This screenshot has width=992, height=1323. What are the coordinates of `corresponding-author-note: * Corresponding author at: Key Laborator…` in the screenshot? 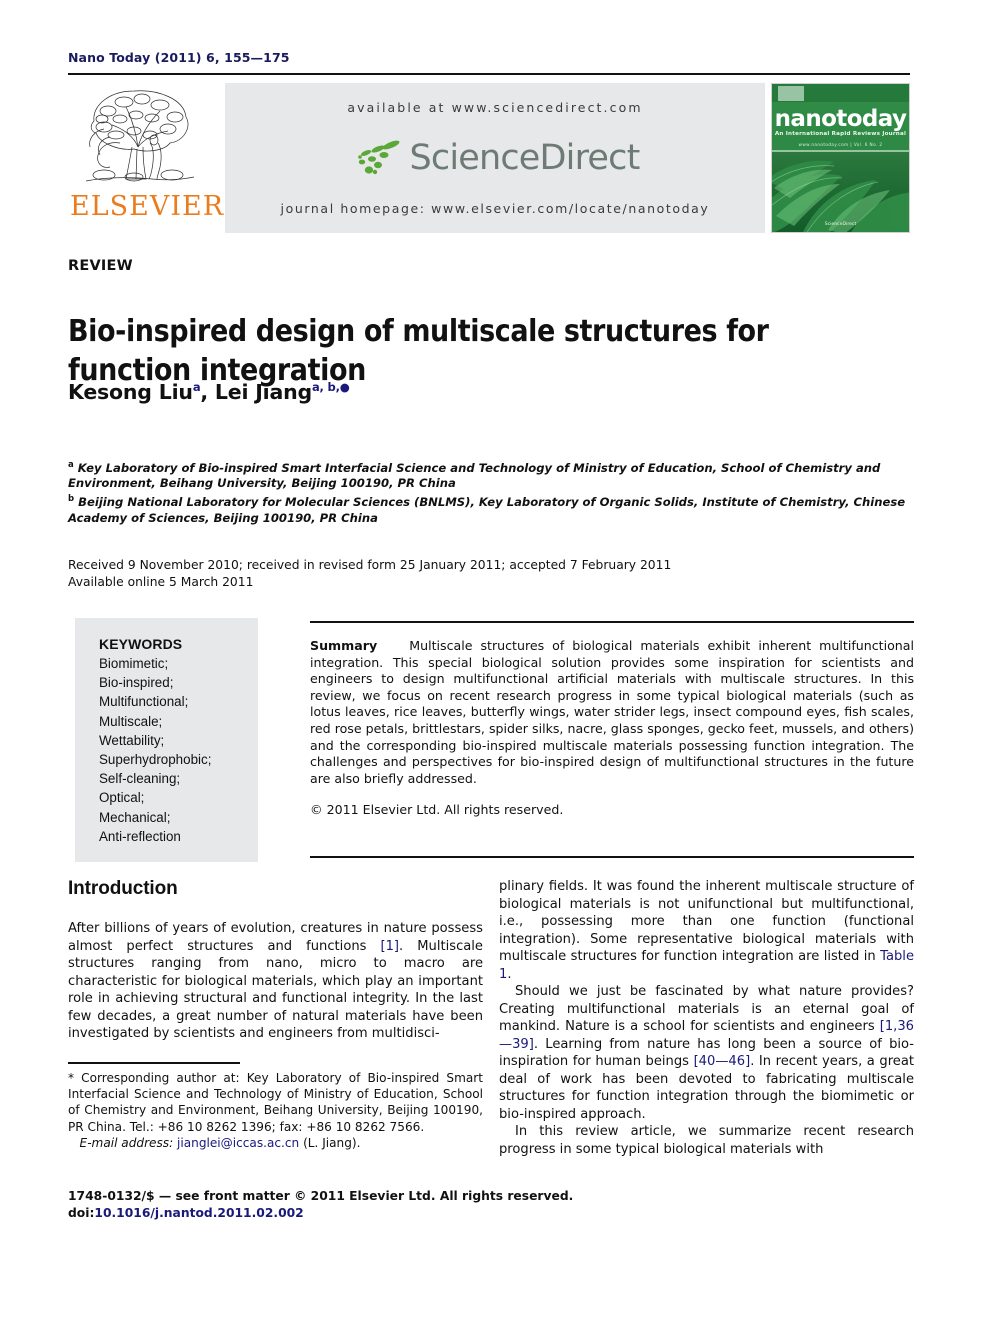 It's located at (275, 1102).